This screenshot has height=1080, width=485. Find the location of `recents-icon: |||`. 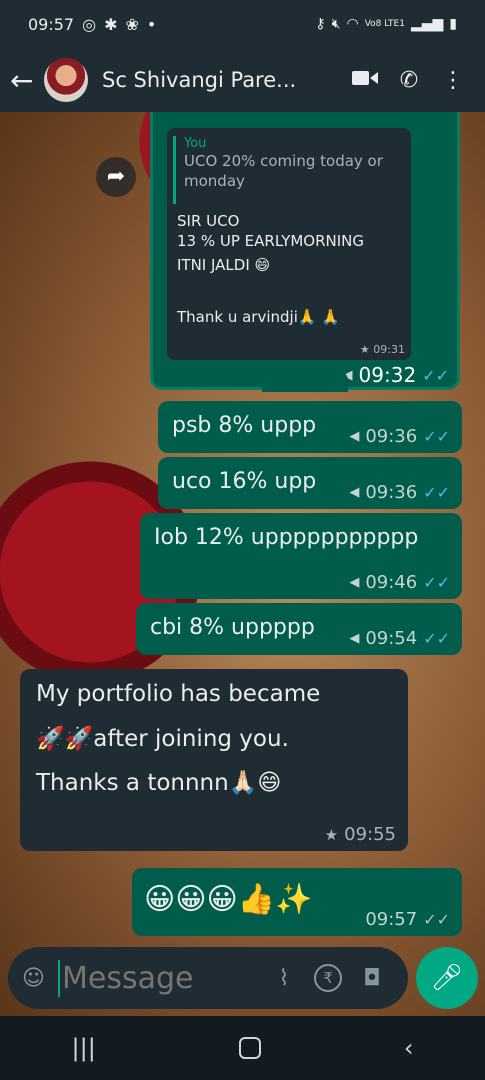

recents-icon: ||| is located at coordinates (84, 1048).